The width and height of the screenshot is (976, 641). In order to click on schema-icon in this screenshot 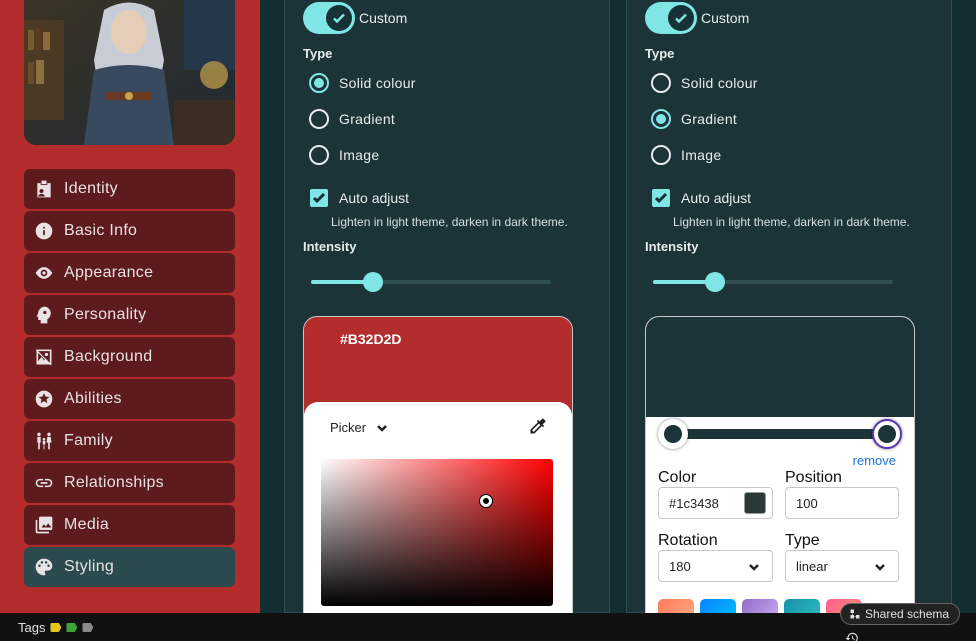, I will do `click(855, 614)`.